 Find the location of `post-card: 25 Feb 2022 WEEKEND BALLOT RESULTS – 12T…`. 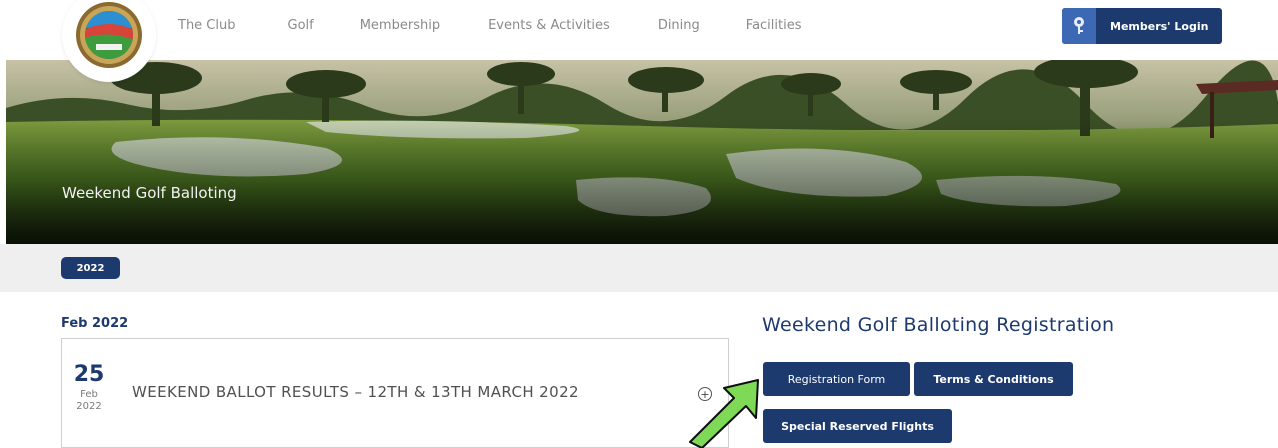

post-card: 25 Feb 2022 WEEKEND BALLOT RESULTS – 12T… is located at coordinates (395, 393).